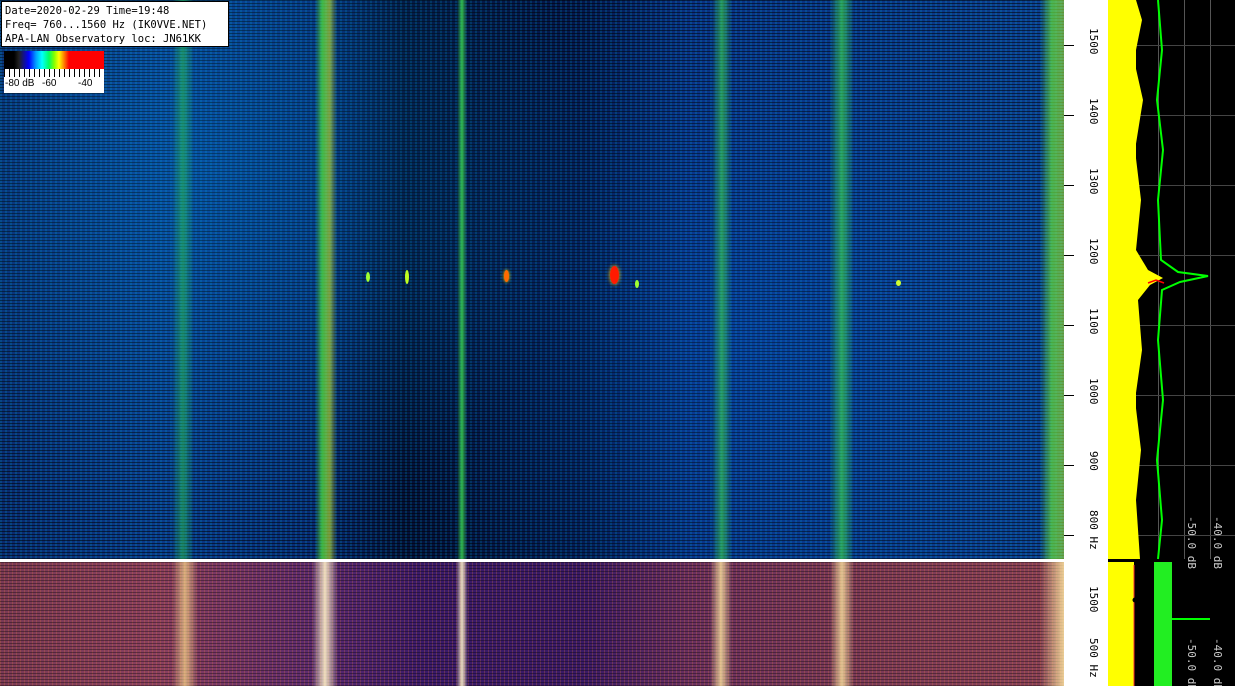 The width and height of the screenshot is (1235, 686). What do you see at coordinates (1093, 391) in the screenshot?
I see `freq-tick-label: 1000` at bounding box center [1093, 391].